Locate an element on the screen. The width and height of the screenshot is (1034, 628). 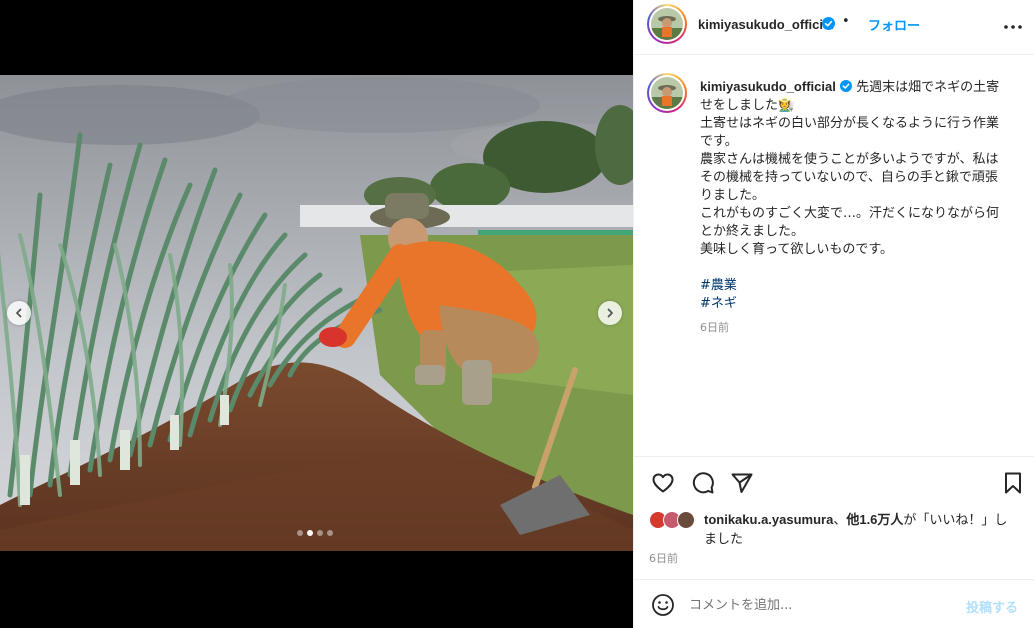
caption-text: 先週末は畑でネギの土寄 is located at coordinates (928, 87).